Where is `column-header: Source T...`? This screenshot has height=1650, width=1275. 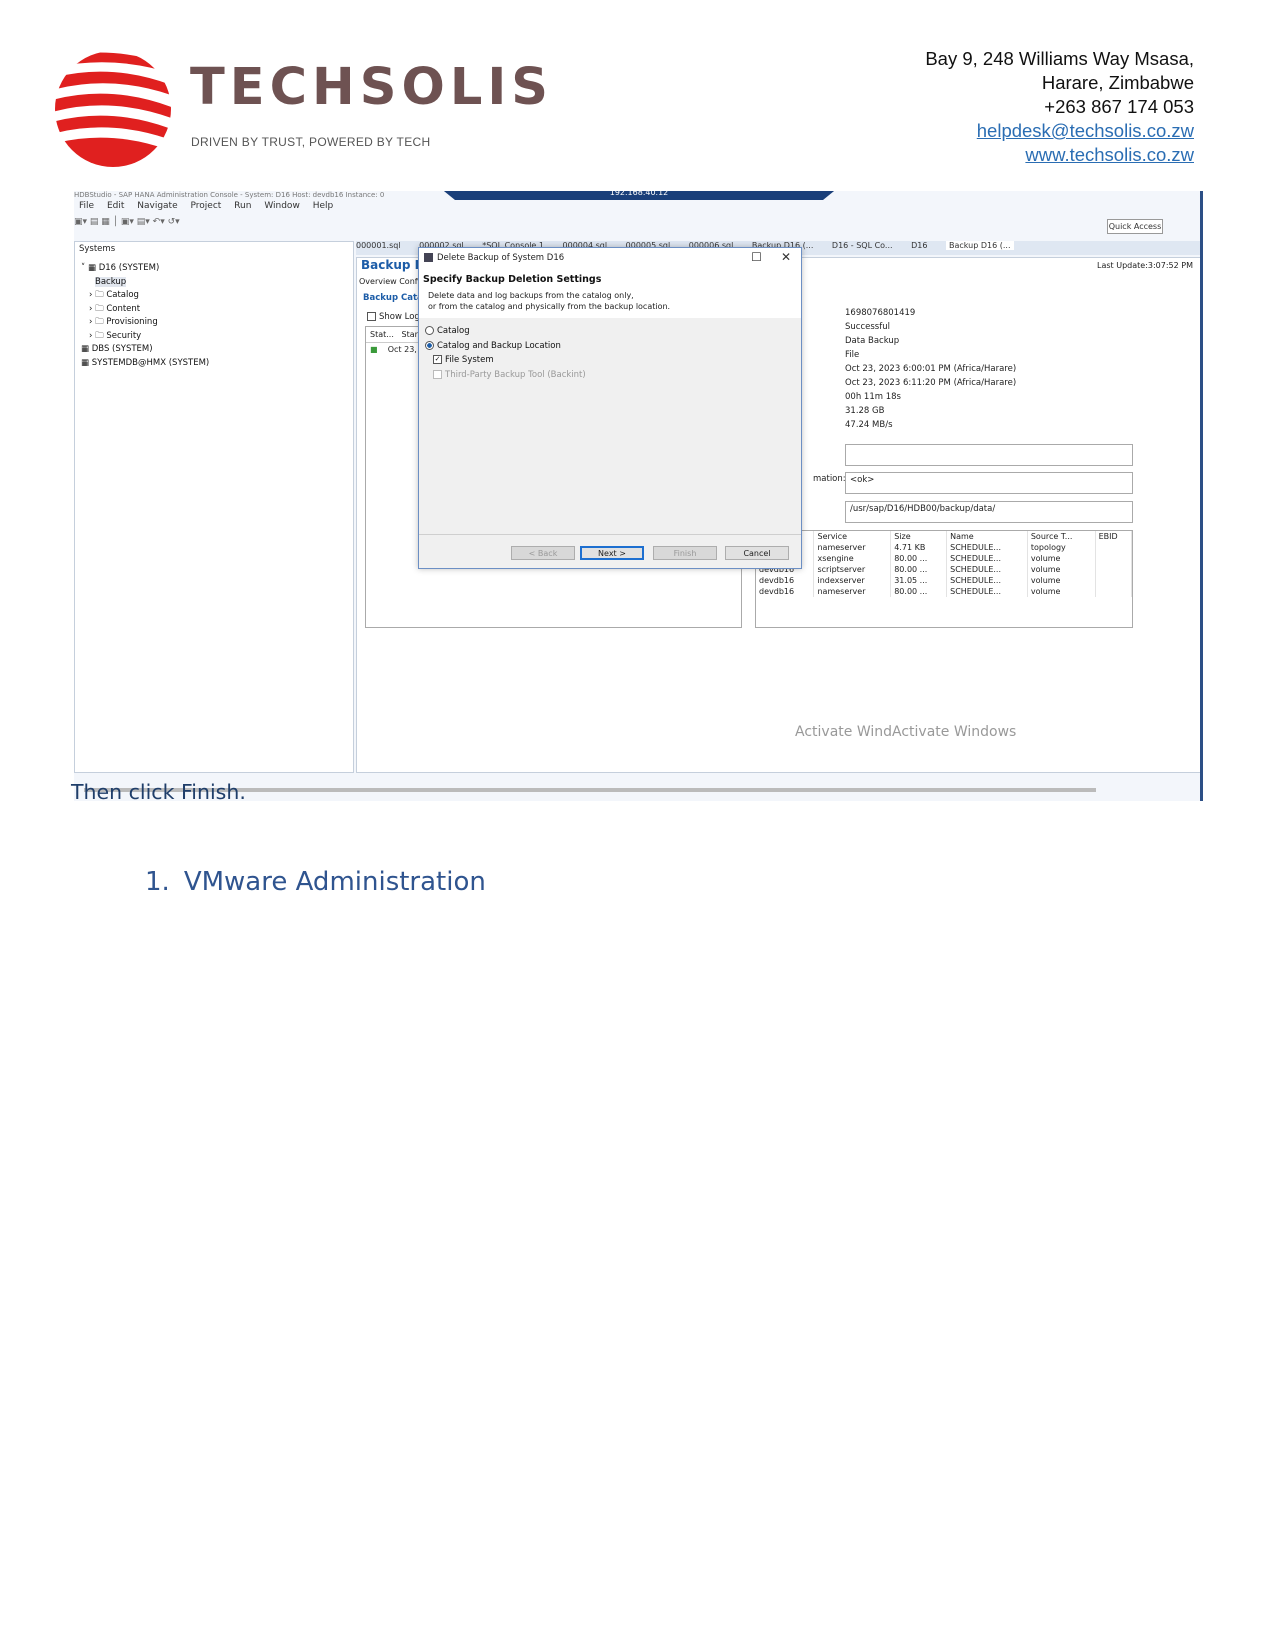
column-header: Source T... is located at coordinates (1061, 536).